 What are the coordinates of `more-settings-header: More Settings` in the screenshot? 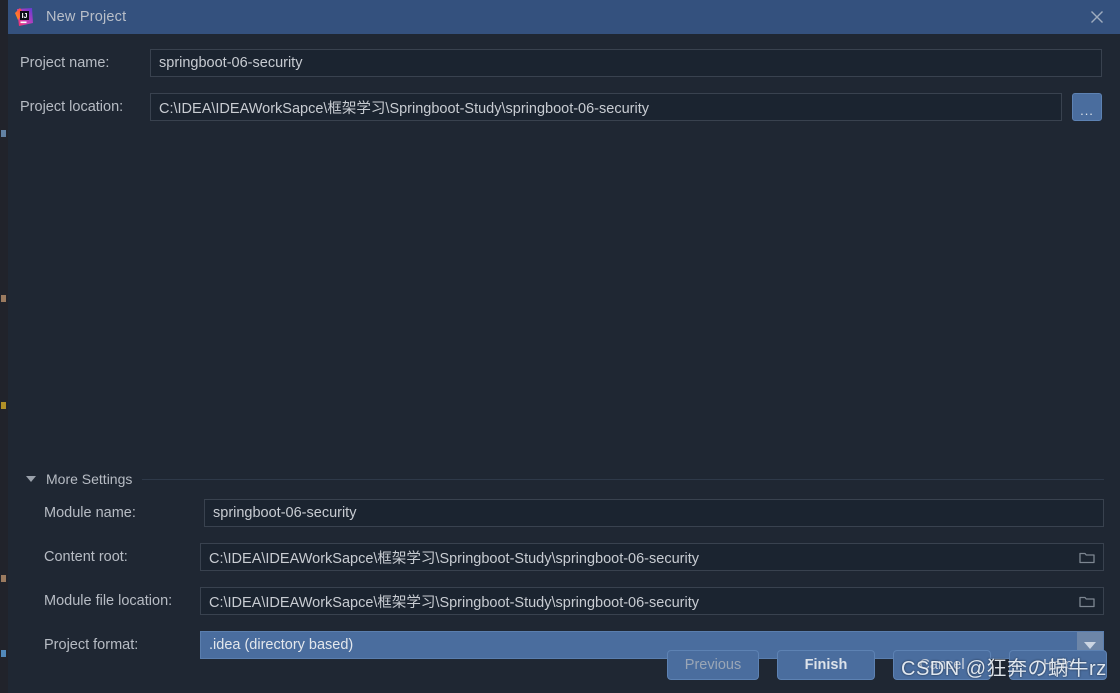 It's located at (565, 479).